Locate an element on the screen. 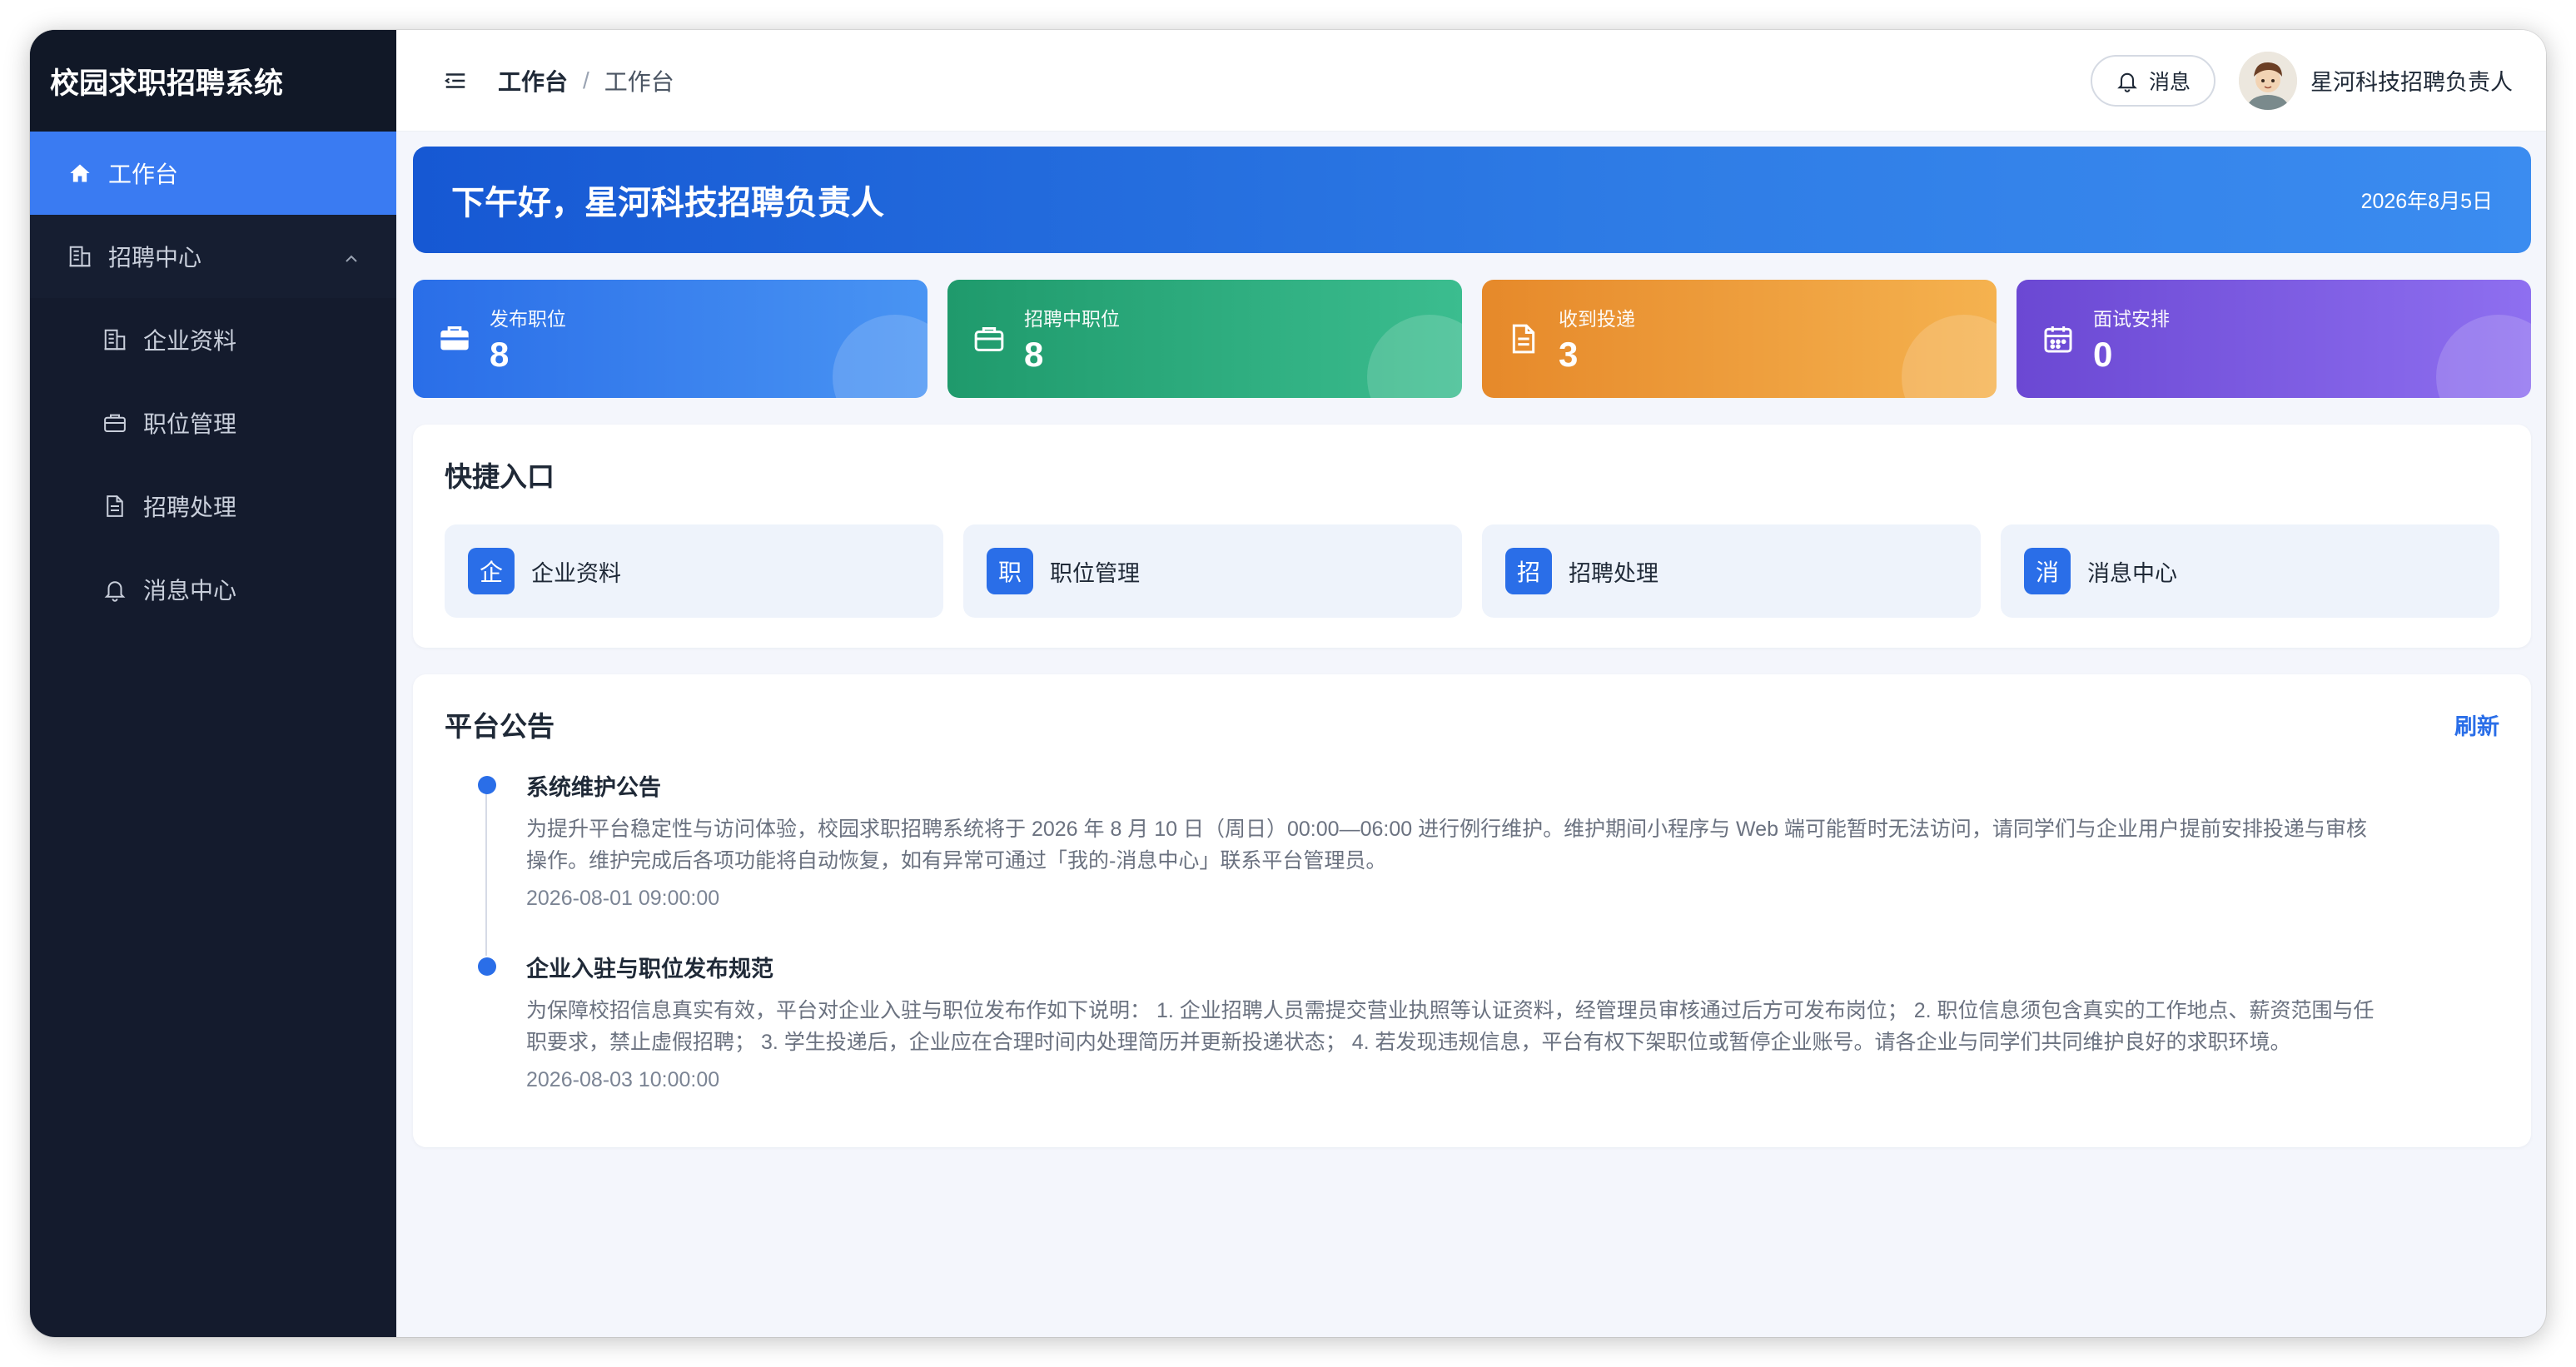  message-button-label: 消息 is located at coordinates (2169, 82).